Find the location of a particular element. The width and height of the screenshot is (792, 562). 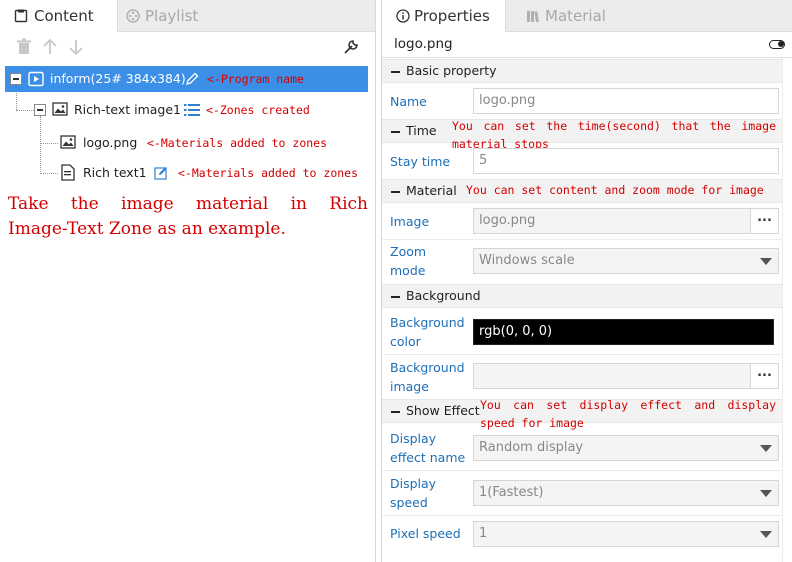

list-icon is located at coordinates (192, 110).